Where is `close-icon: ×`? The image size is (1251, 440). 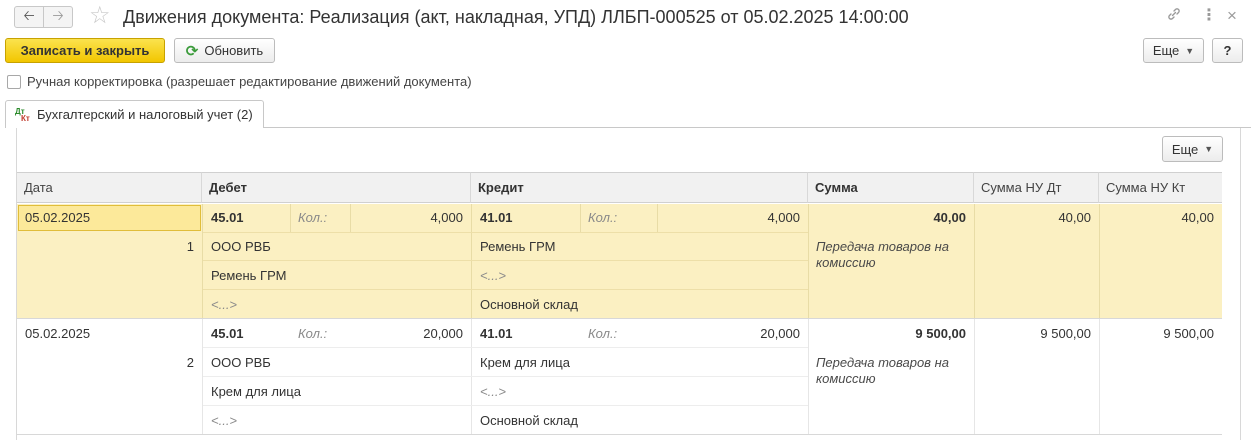
close-icon: × is located at coordinates (1232, 16).